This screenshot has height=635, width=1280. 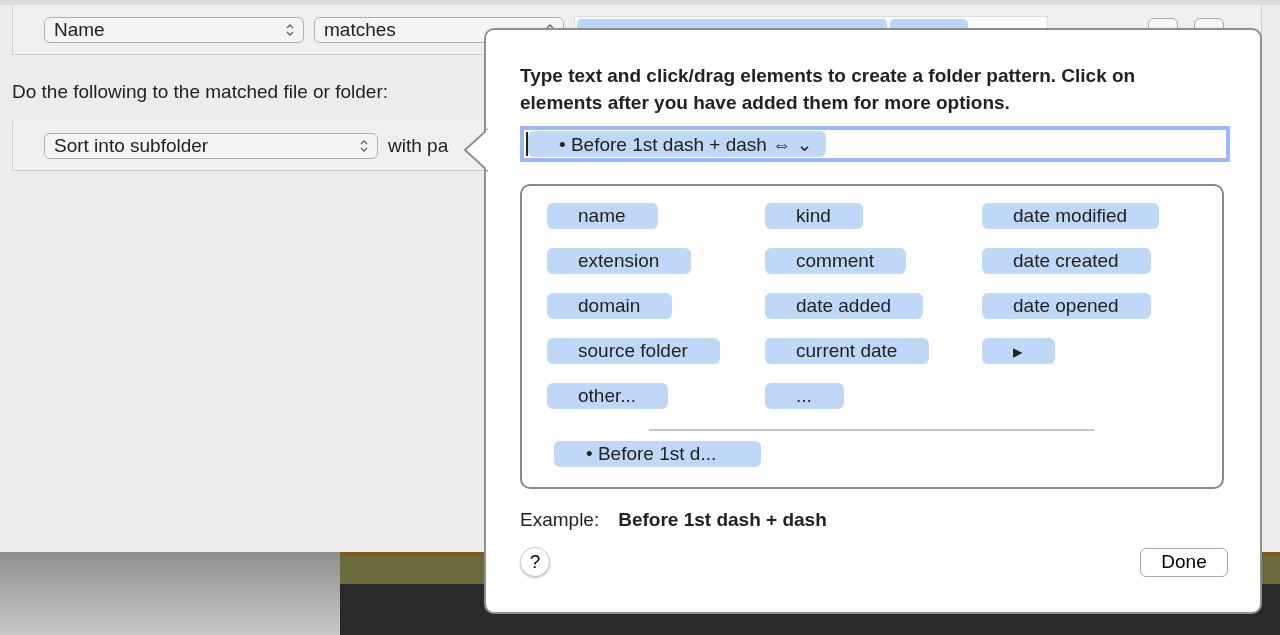 I want to click on element-token: date created, so click(x=1066, y=261).